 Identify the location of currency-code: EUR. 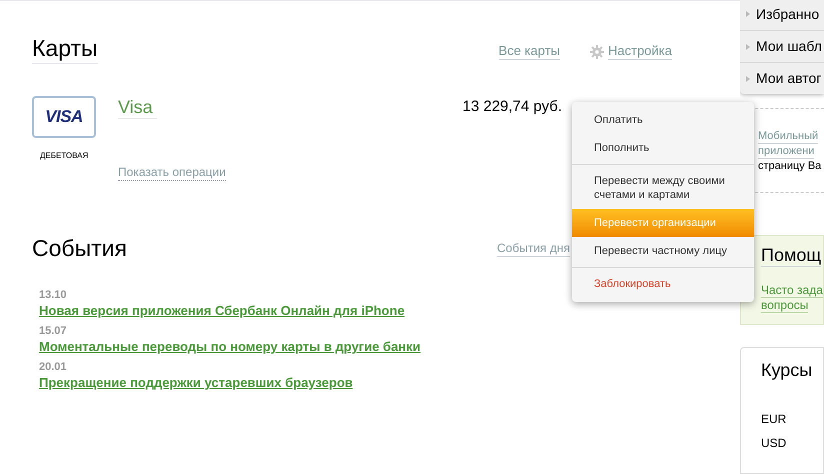
(774, 419).